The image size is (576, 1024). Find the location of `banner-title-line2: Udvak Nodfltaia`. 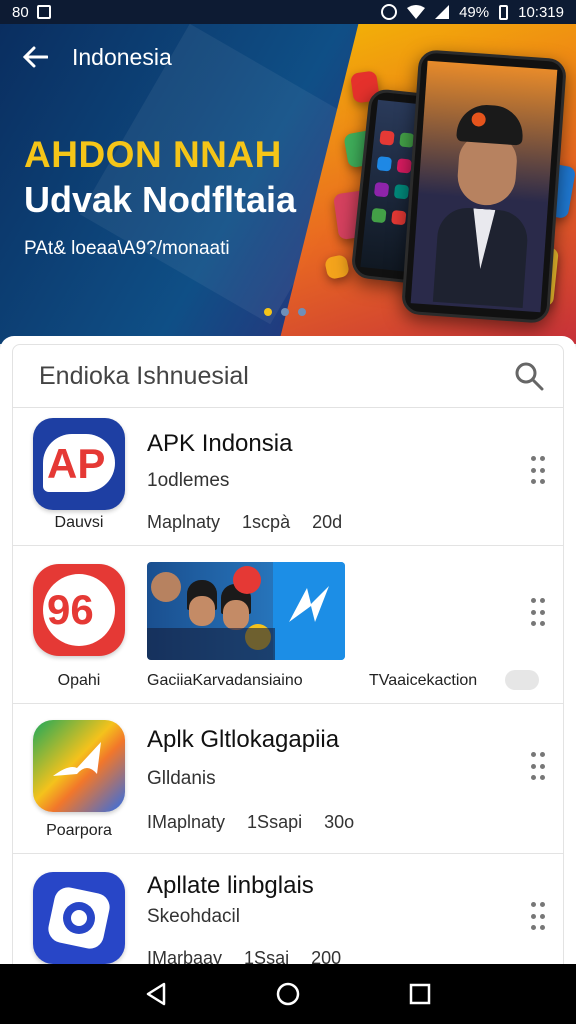

banner-title-line2: Udvak Nodfltaia is located at coordinates (160, 199).